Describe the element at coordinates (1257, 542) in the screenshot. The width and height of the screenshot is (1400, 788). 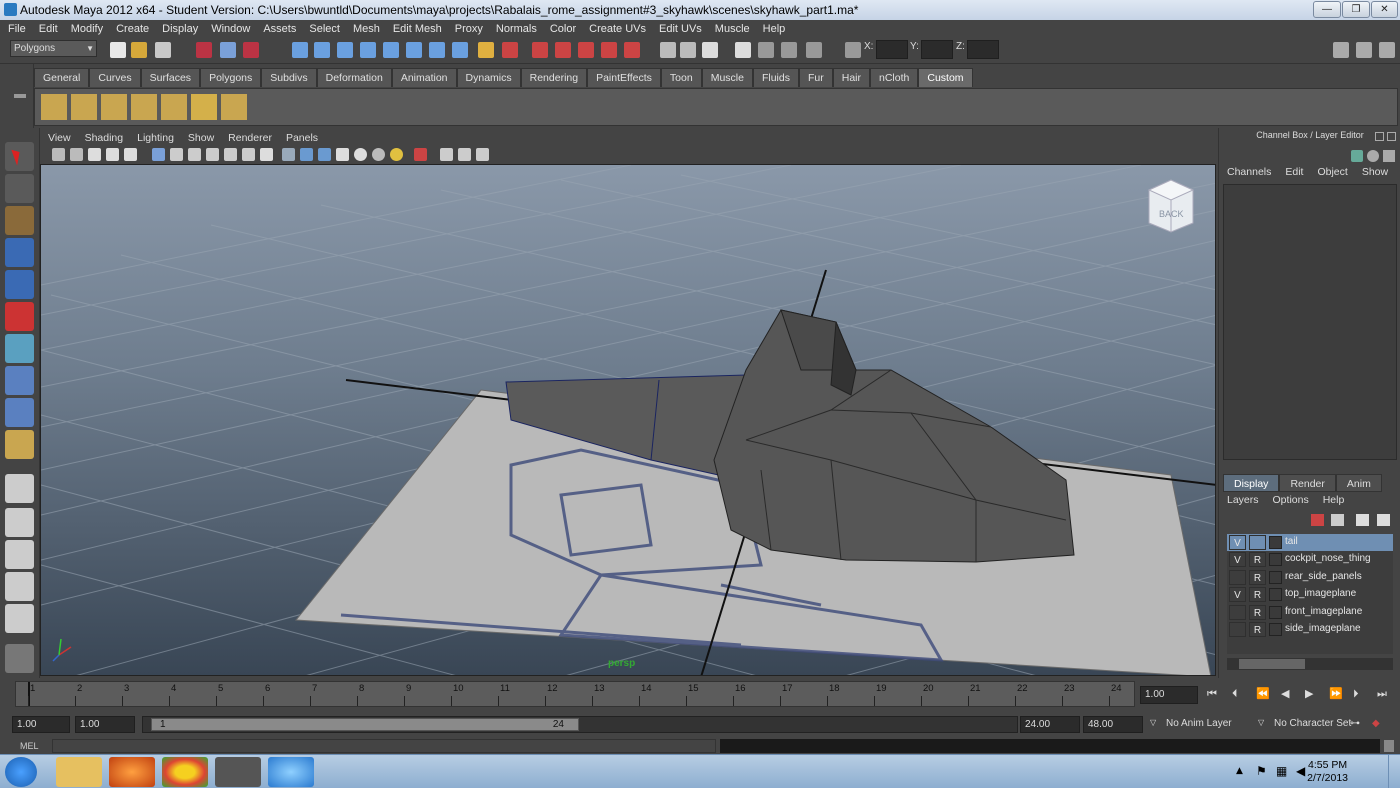
I see `layer-display-type-toggle` at that location.